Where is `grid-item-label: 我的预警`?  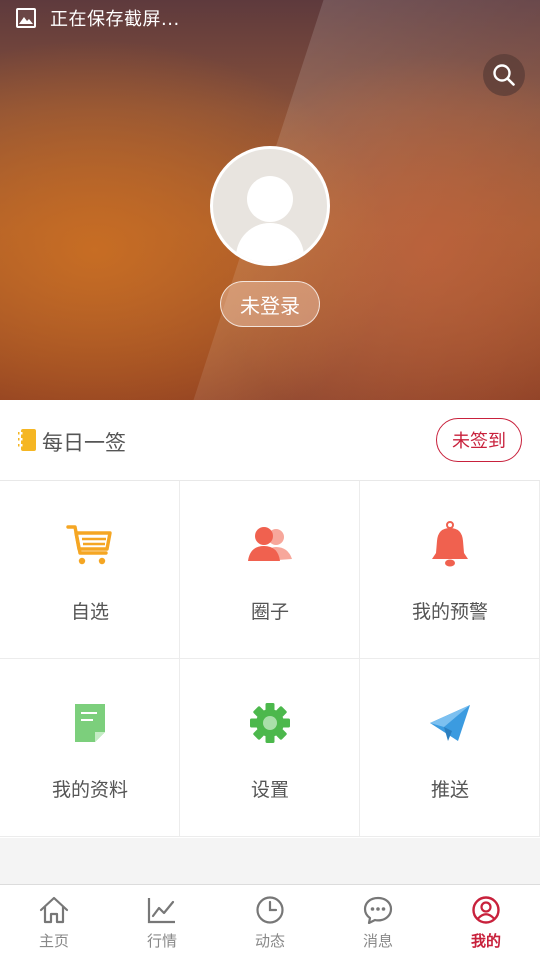
grid-item-label: 我的预警 is located at coordinates (449, 612).